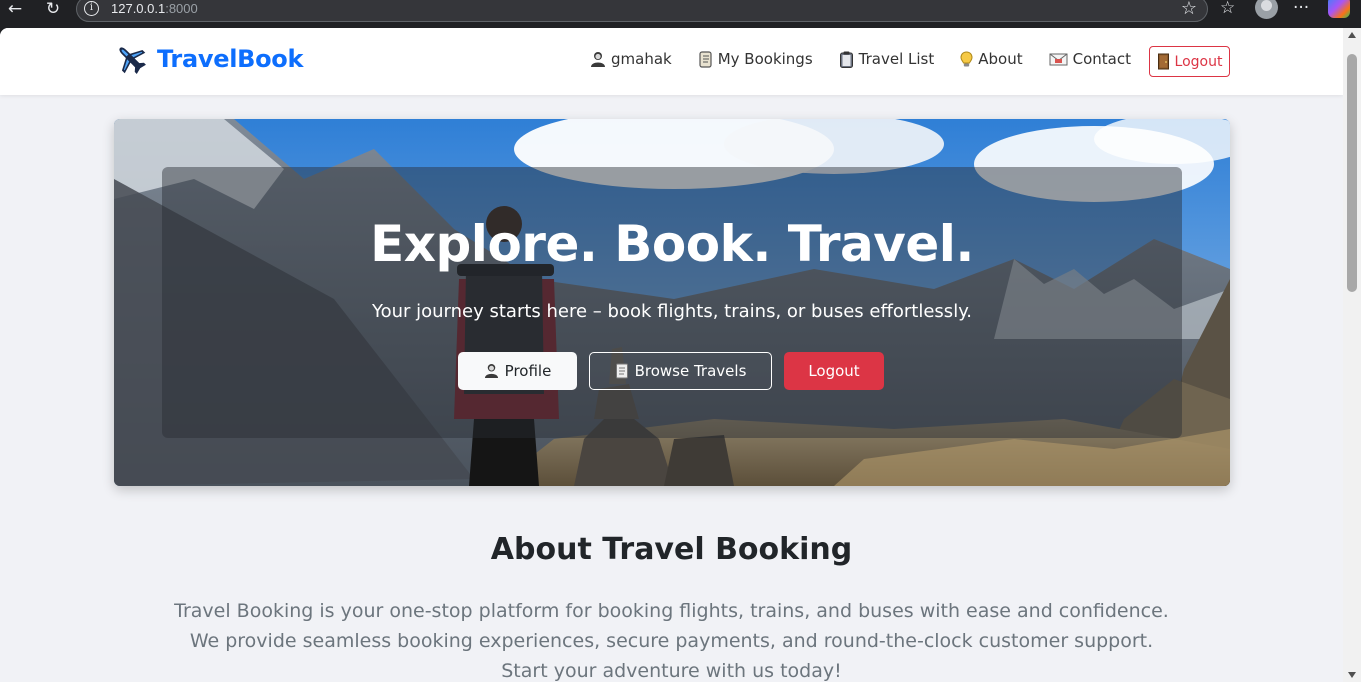 This screenshot has width=1361, height=682. Describe the element at coordinates (765, 59) in the screenshot. I see `nav-item-label: My Bookings` at that location.